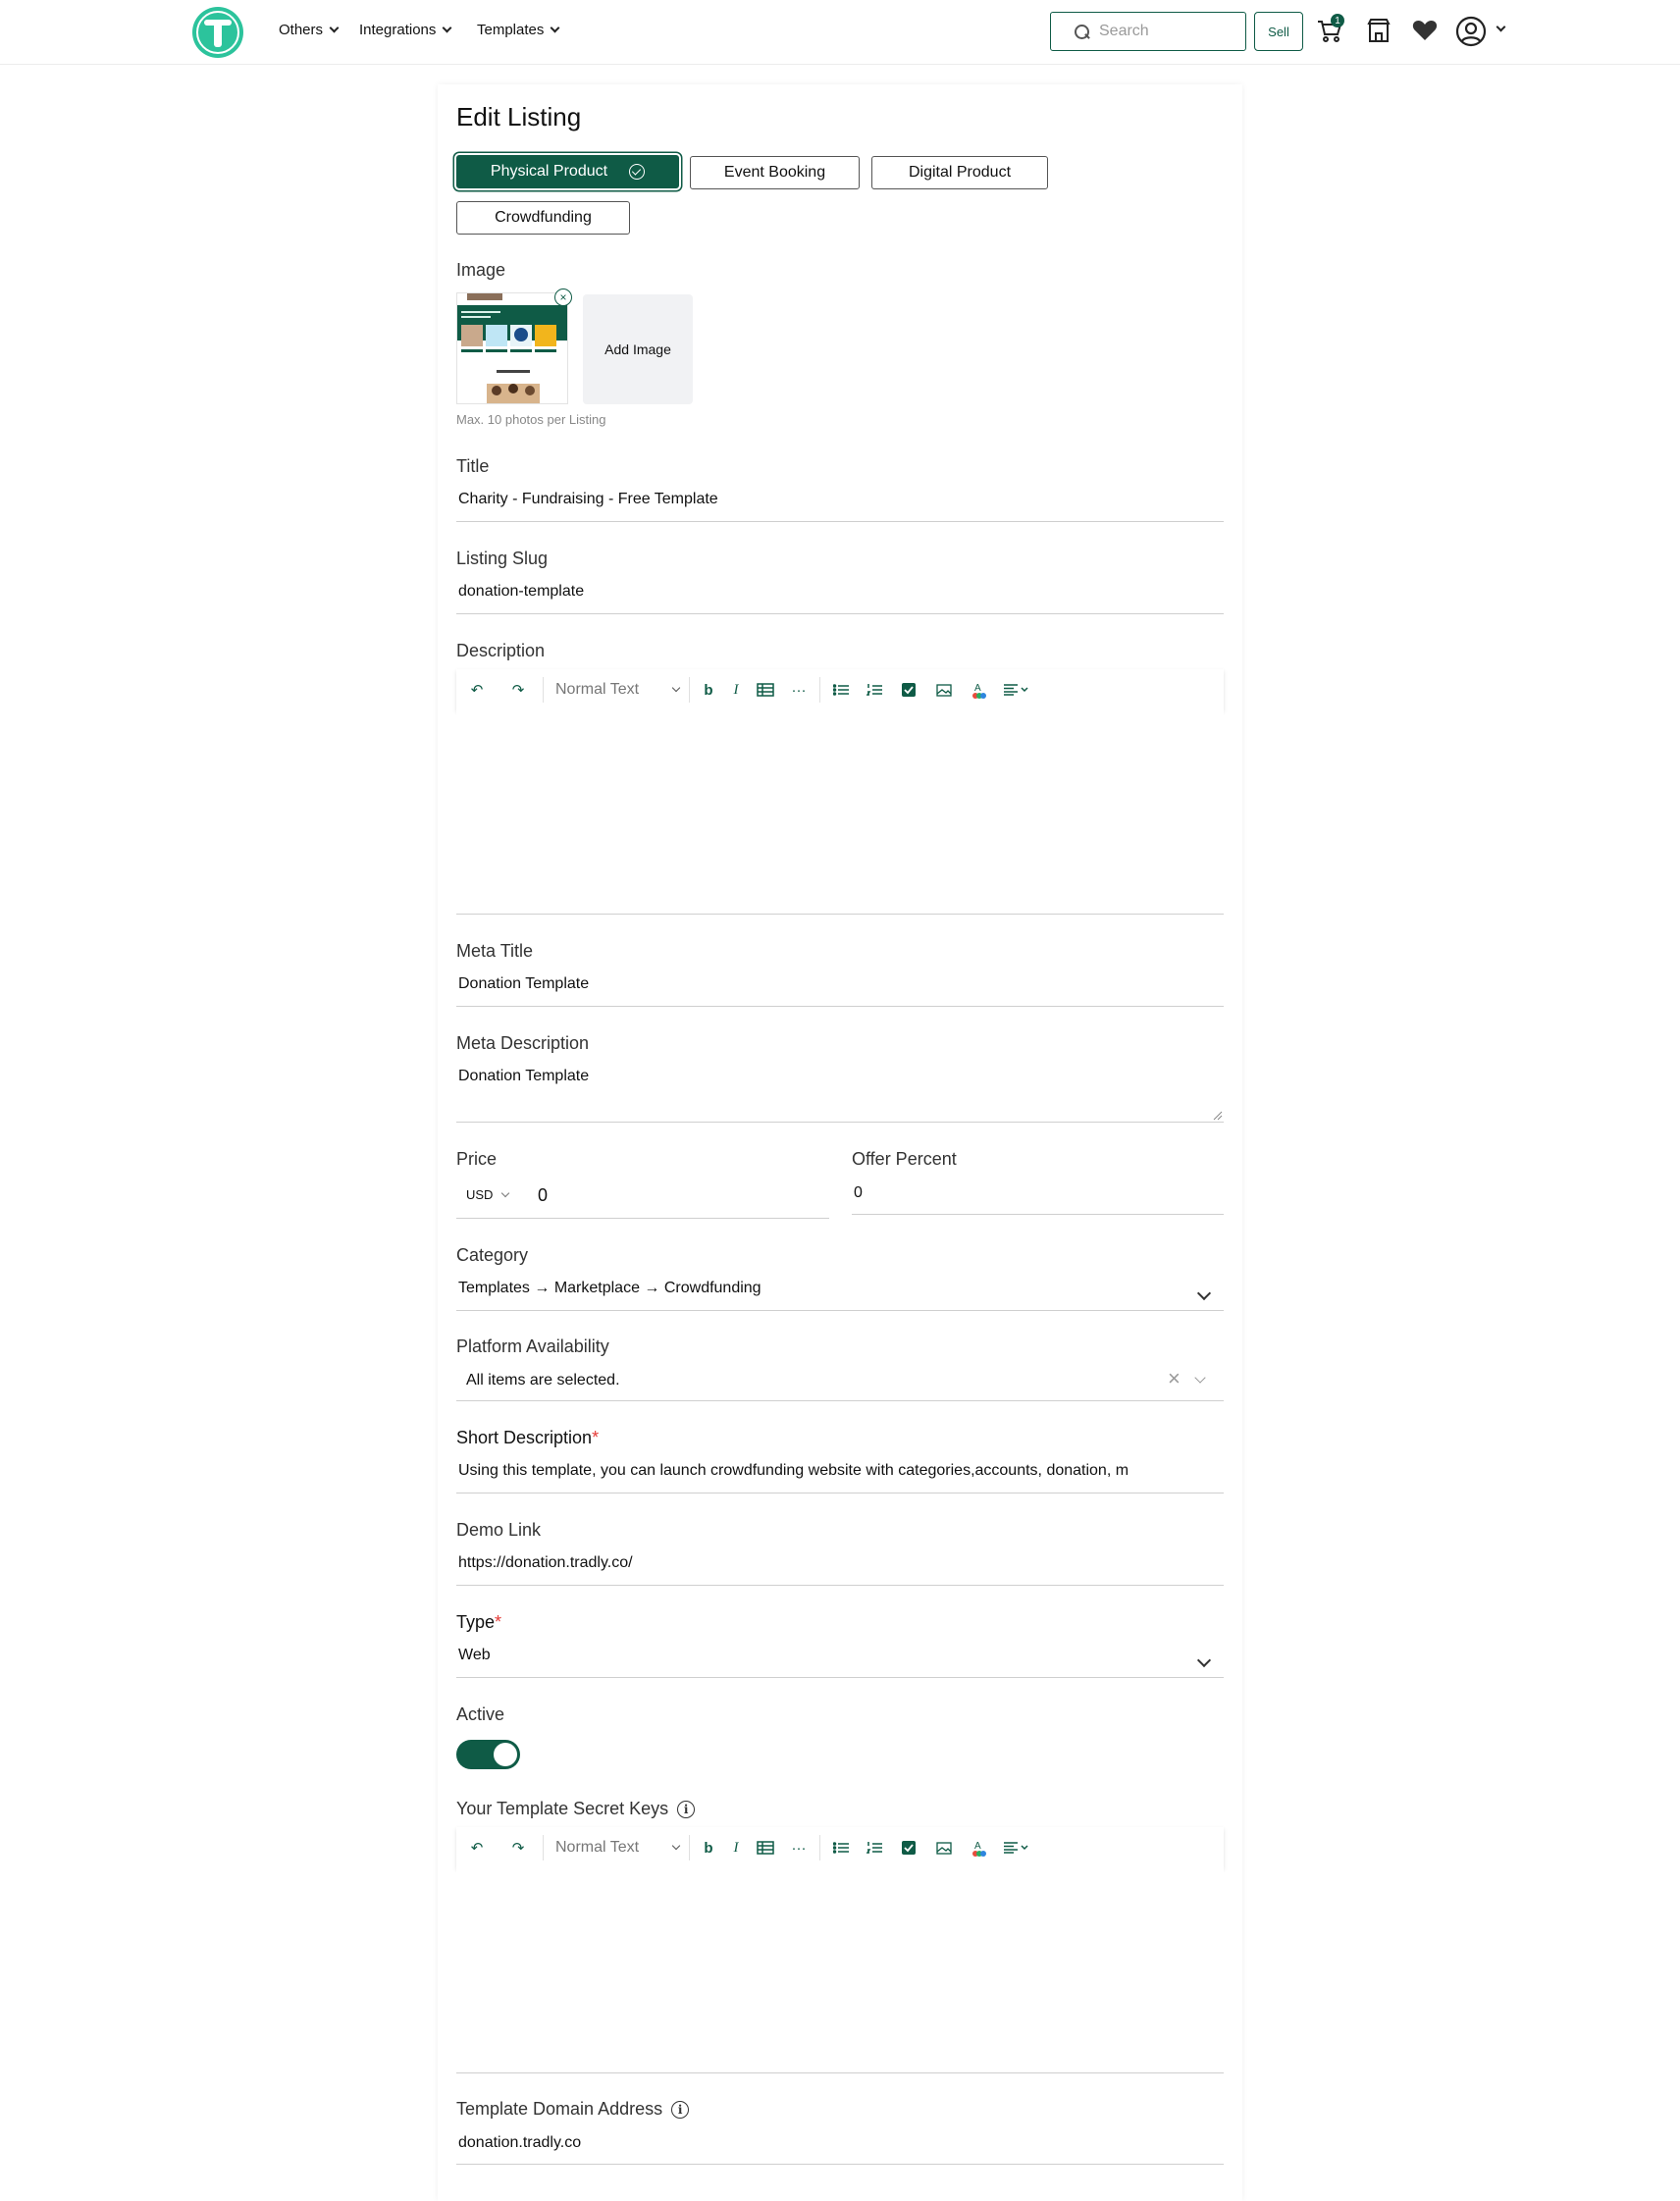  What do you see at coordinates (588, 499) in the screenshot?
I see `title-input: Charity - Fundraising - Free Template` at bounding box center [588, 499].